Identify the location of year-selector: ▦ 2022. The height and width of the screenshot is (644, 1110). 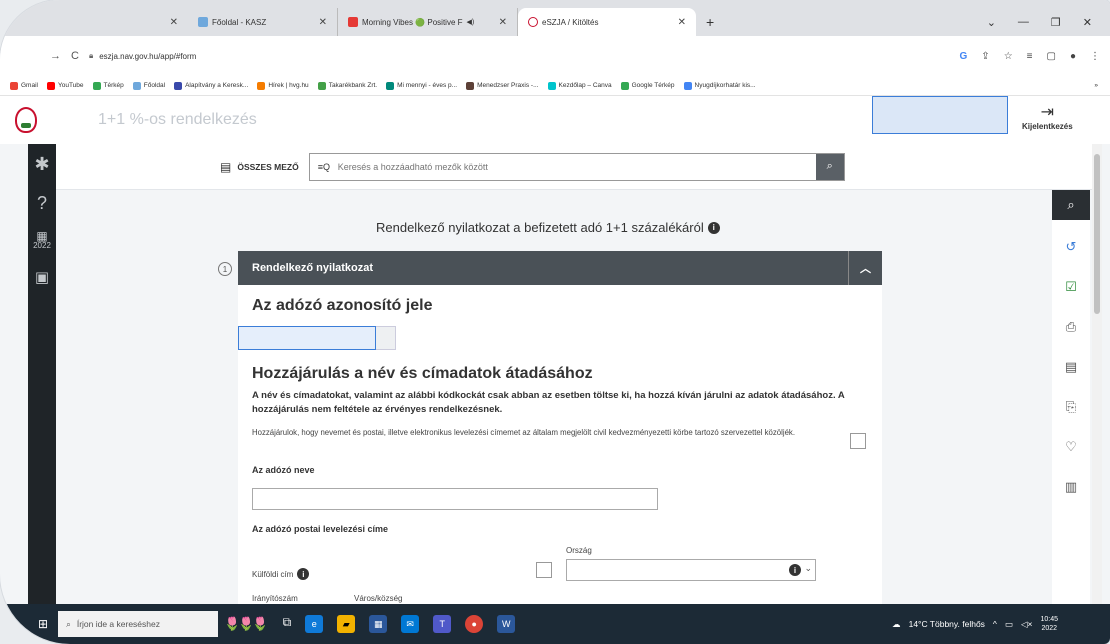
(42, 240).